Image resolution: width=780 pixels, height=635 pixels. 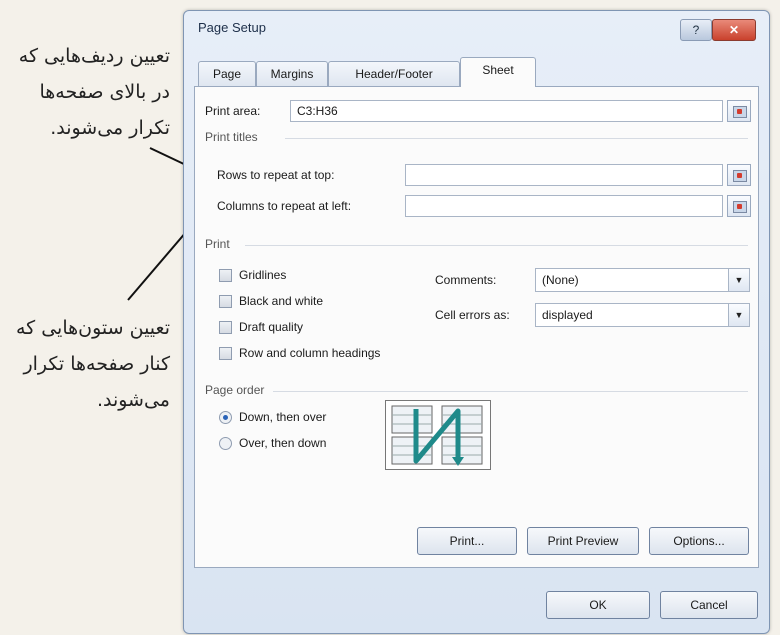 I want to click on page-order-preview-icon, so click(x=437, y=435).